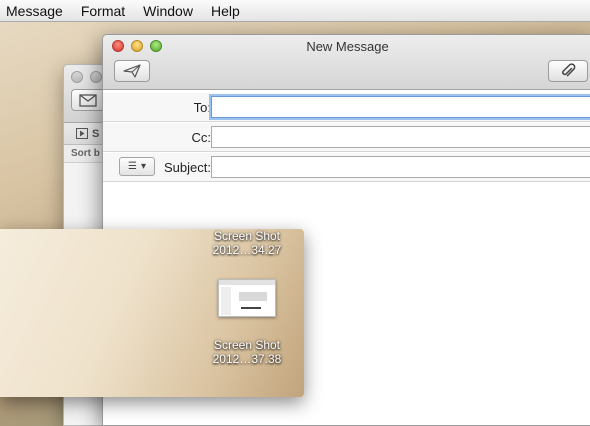 The height and width of the screenshot is (426, 590). What do you see at coordinates (201, 137) in the screenshot?
I see `cc-label: Cc:` at bounding box center [201, 137].